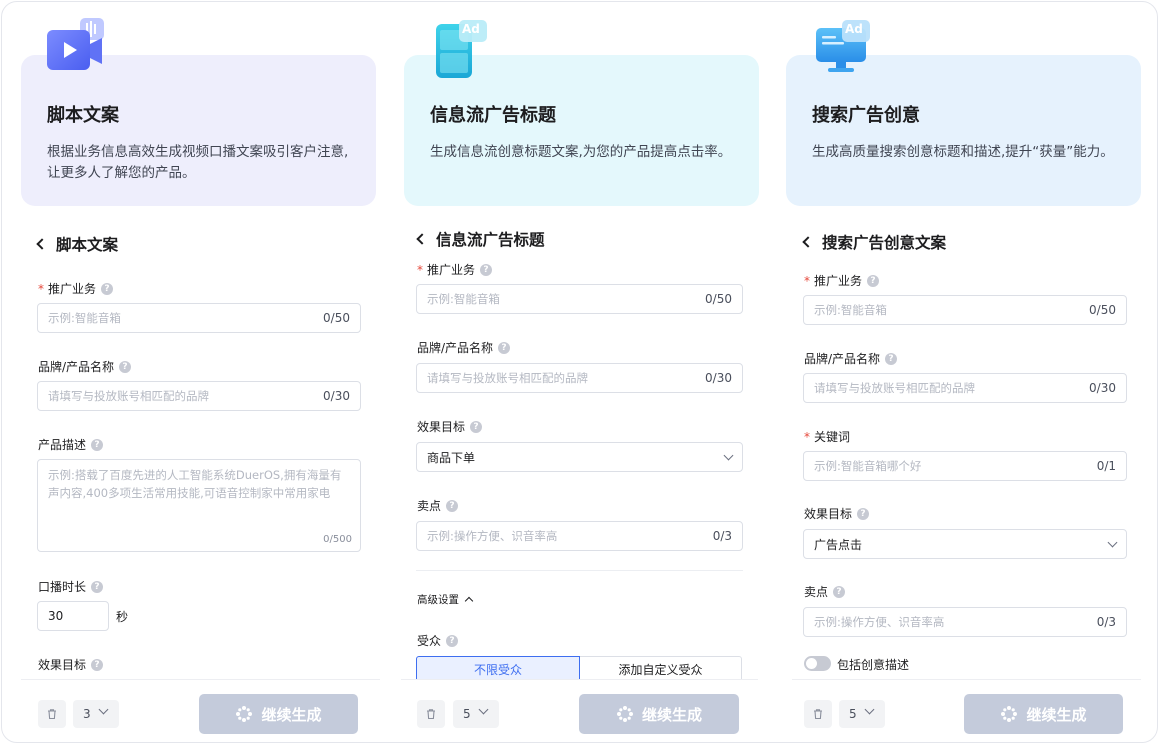 The width and height of the screenshot is (1159, 744). I want to click on back-button-feed: 信息流广告标题, so click(480, 239).